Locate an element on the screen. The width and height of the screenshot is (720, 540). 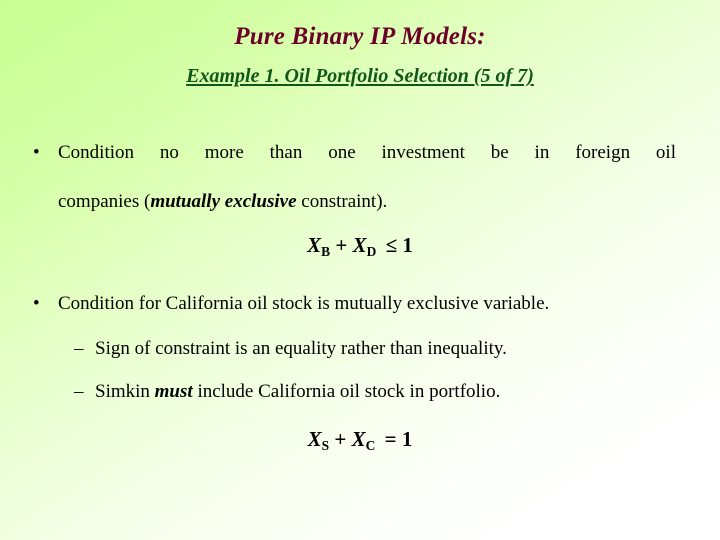
equation2-right-variable: X is located at coordinates (358, 438).